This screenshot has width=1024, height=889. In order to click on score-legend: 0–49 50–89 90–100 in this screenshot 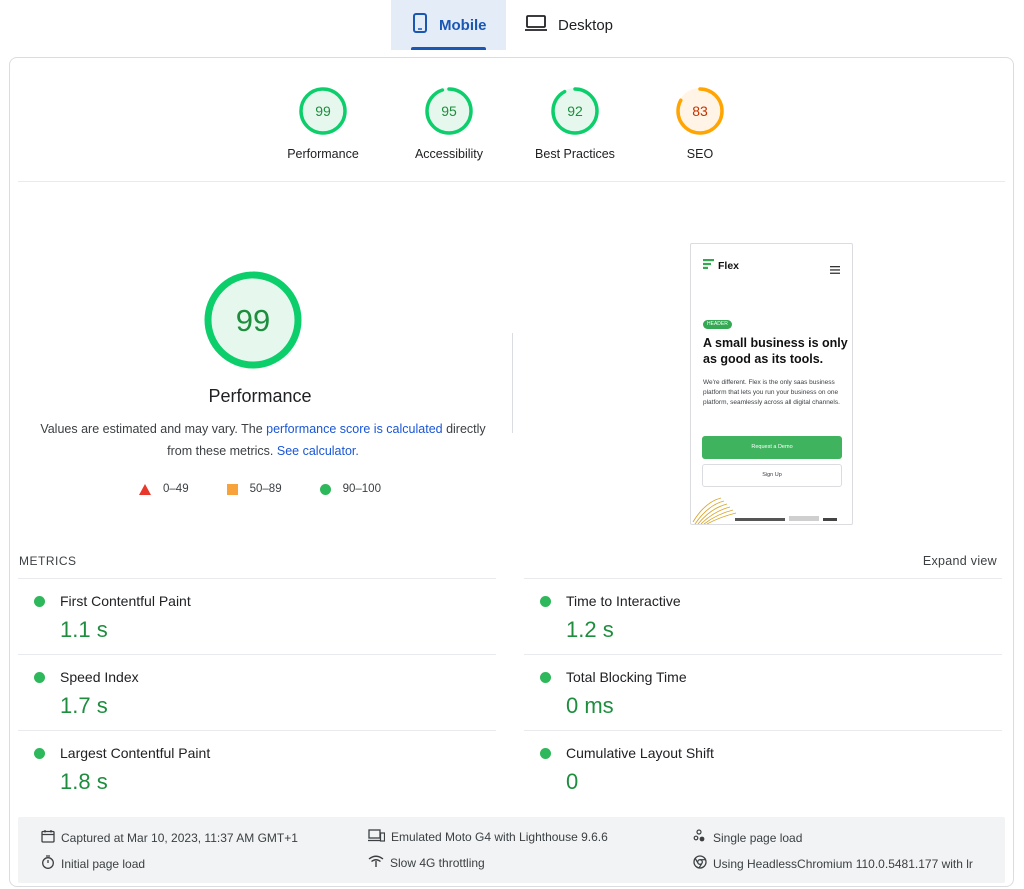, I will do `click(260, 489)`.